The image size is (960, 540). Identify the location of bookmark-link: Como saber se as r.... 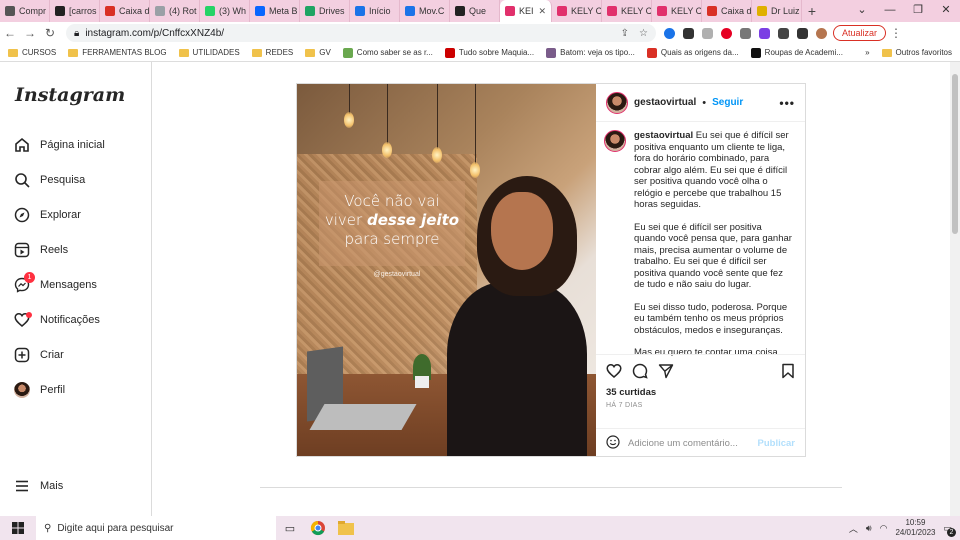
(387, 52).